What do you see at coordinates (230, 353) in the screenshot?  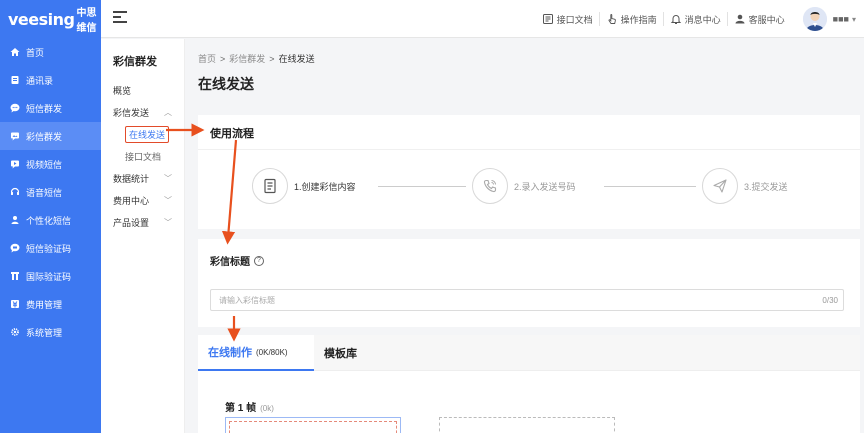 I see `tab-label: 在线制作` at bounding box center [230, 353].